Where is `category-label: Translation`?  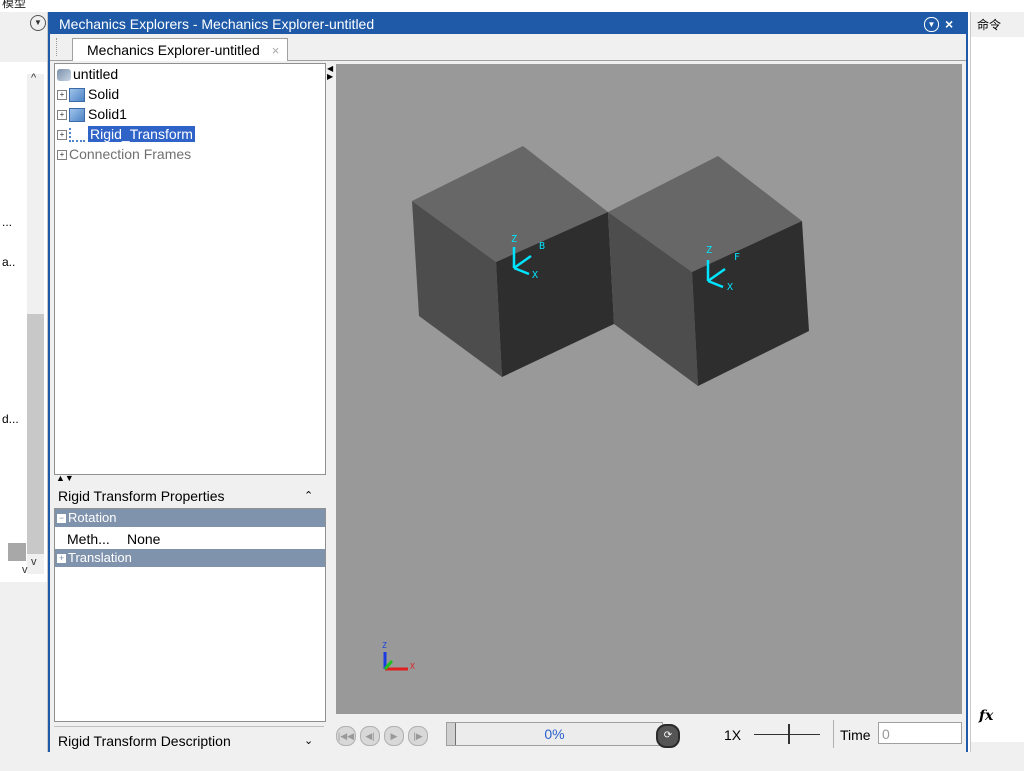 category-label: Translation is located at coordinates (100, 557).